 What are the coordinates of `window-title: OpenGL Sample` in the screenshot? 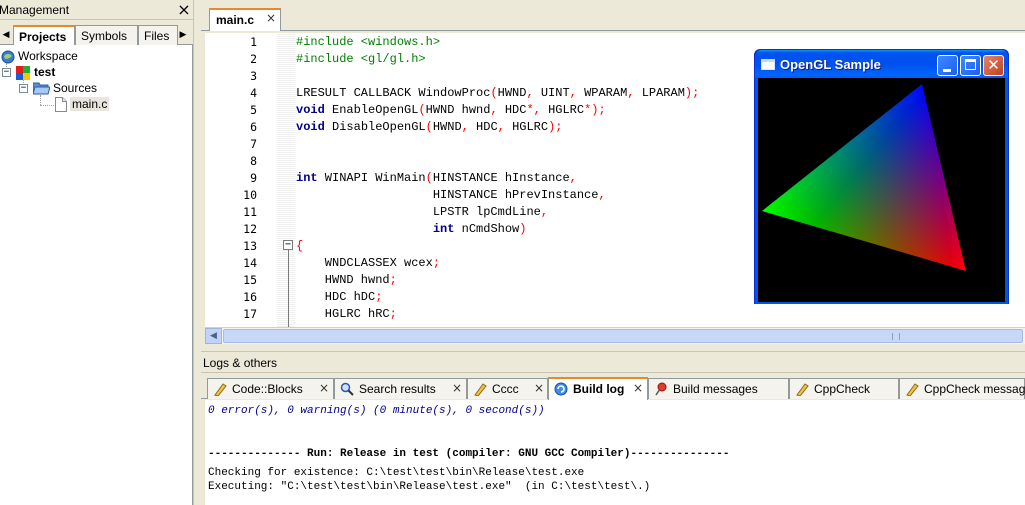 It's located at (830, 64).